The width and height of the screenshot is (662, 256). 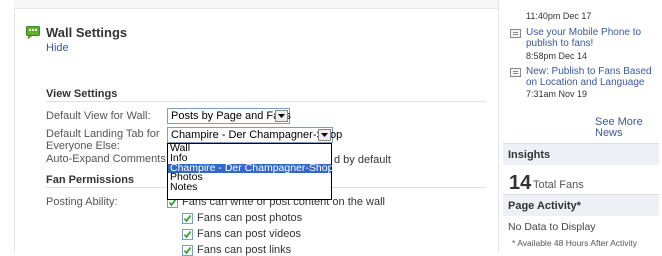 I want to click on default-view-select: Posts by Page and Fans, so click(x=229, y=116).